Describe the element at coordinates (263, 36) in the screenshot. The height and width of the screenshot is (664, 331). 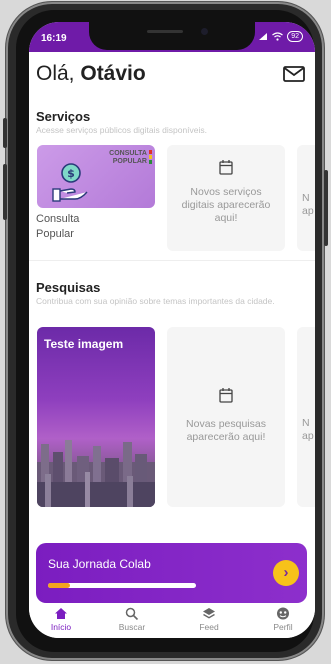
I see `signal-icon` at that location.